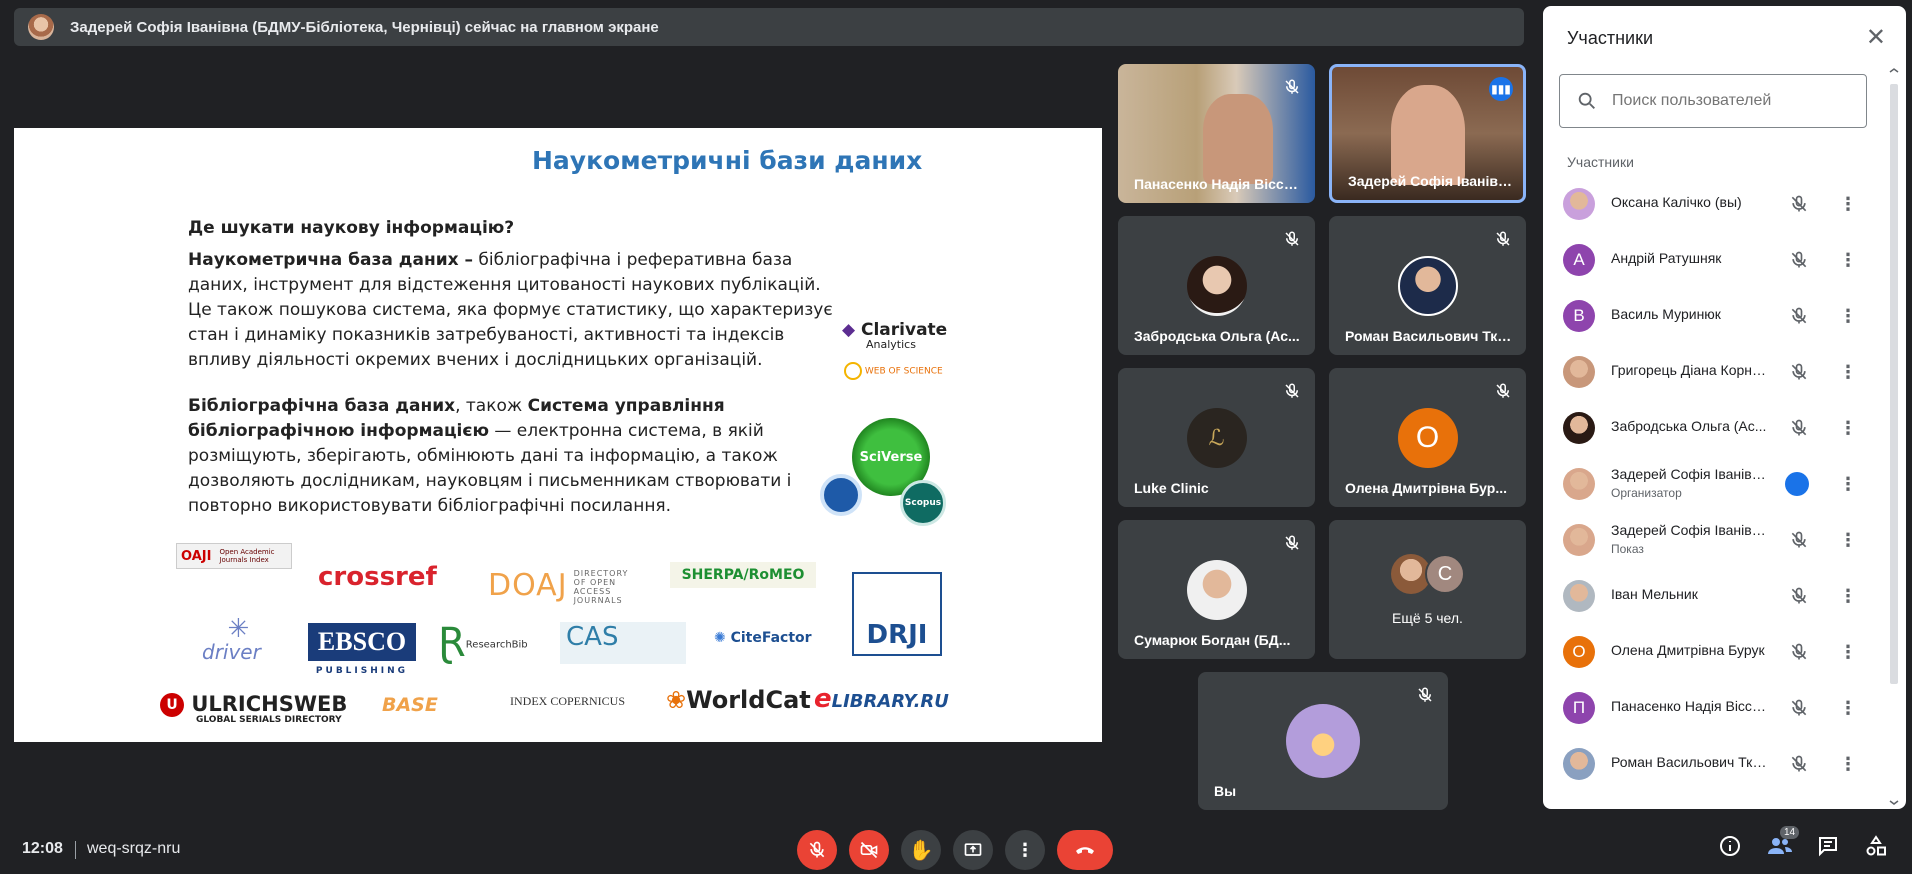 The image size is (1912, 874). What do you see at coordinates (1427, 589) in the screenshot?
I see `video-tile-more: С Ещё 5 чел.` at bounding box center [1427, 589].